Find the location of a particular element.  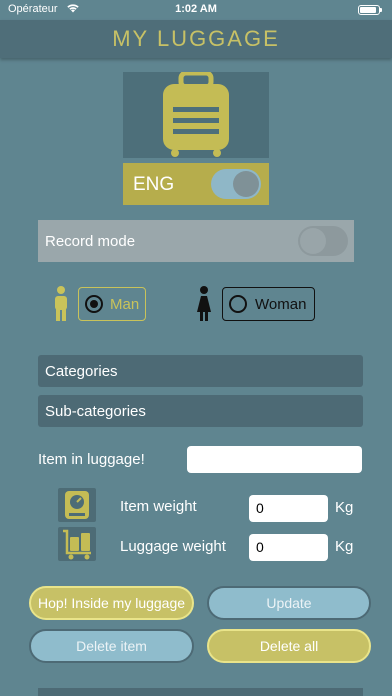

man-radio-button: Man is located at coordinates (112, 304).